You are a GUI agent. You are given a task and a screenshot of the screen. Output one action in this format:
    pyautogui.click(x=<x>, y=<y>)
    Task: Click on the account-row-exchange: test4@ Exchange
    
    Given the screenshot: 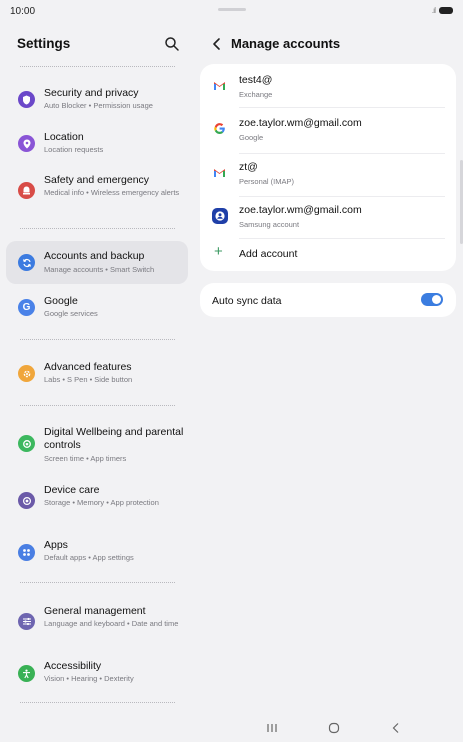 What is the action you would take?
    pyautogui.click(x=328, y=88)
    